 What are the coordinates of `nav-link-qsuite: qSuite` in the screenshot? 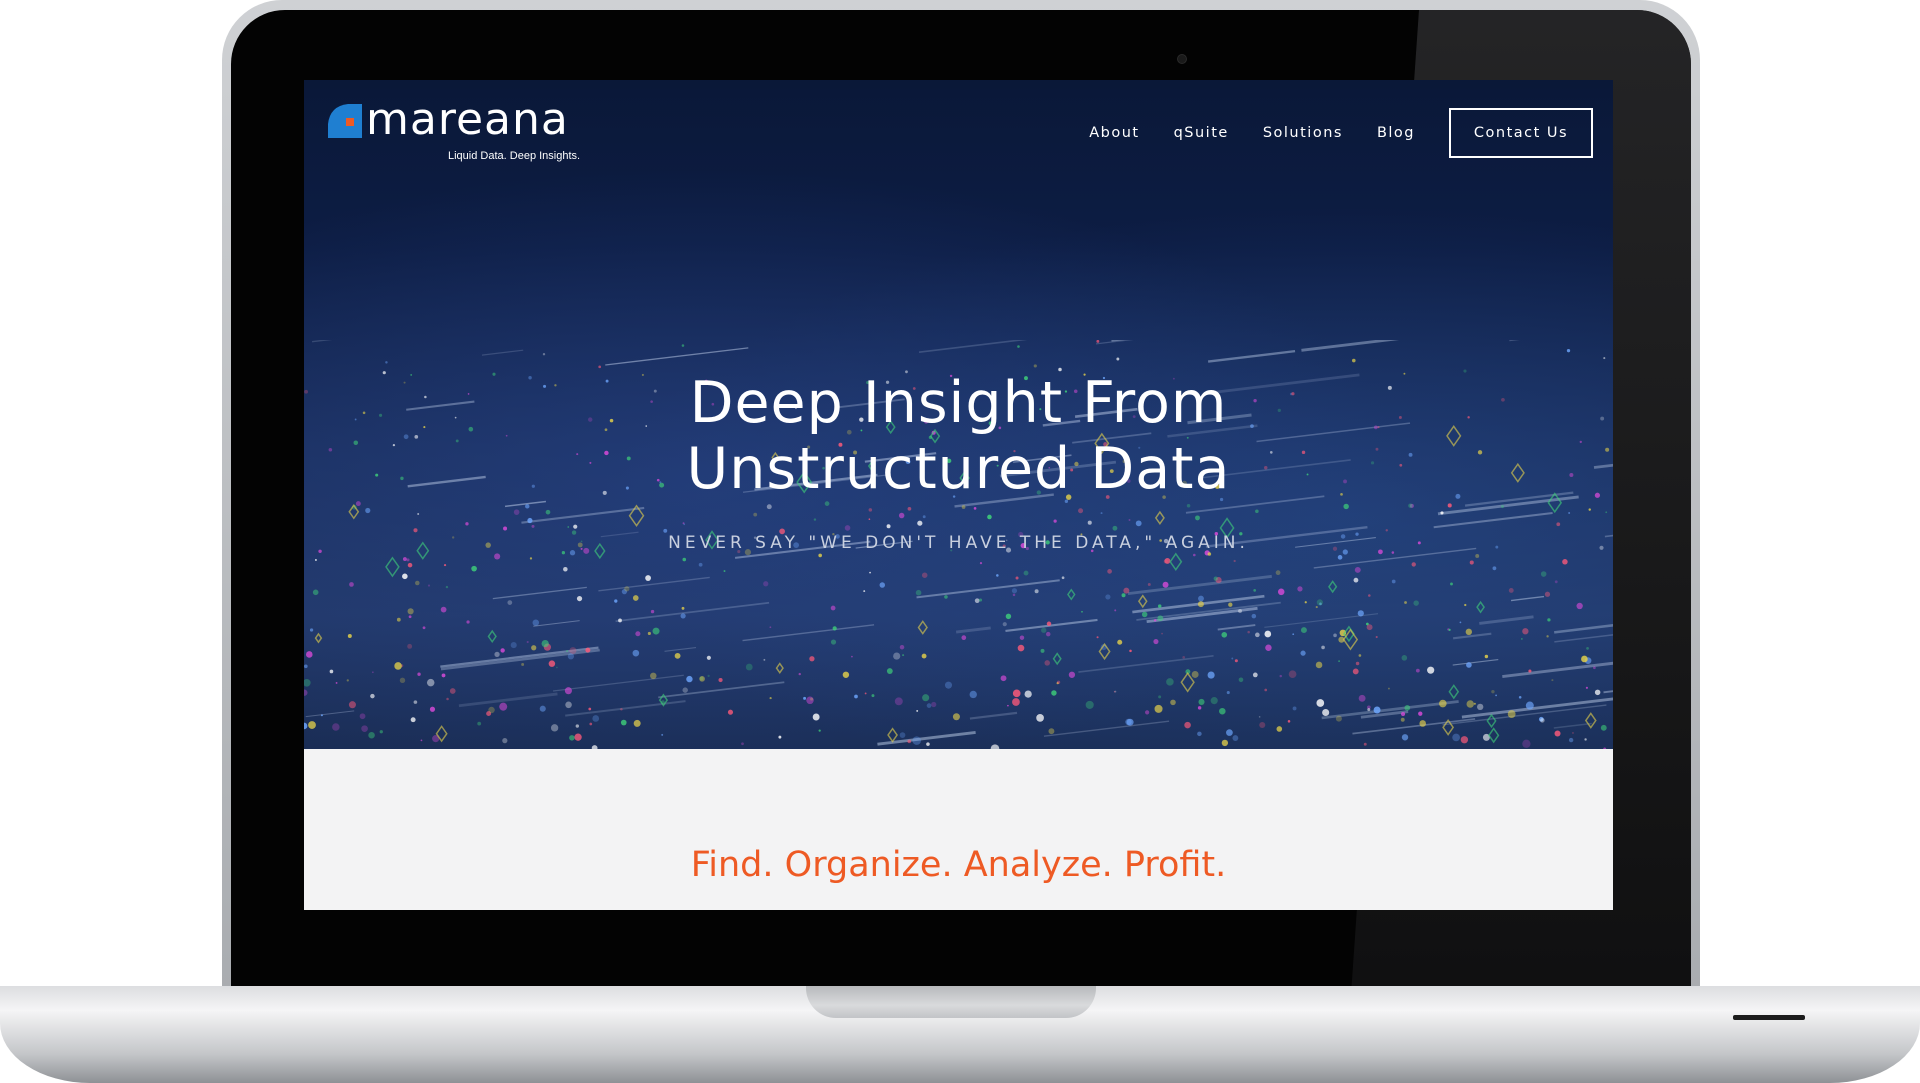 It's located at (1201, 133).